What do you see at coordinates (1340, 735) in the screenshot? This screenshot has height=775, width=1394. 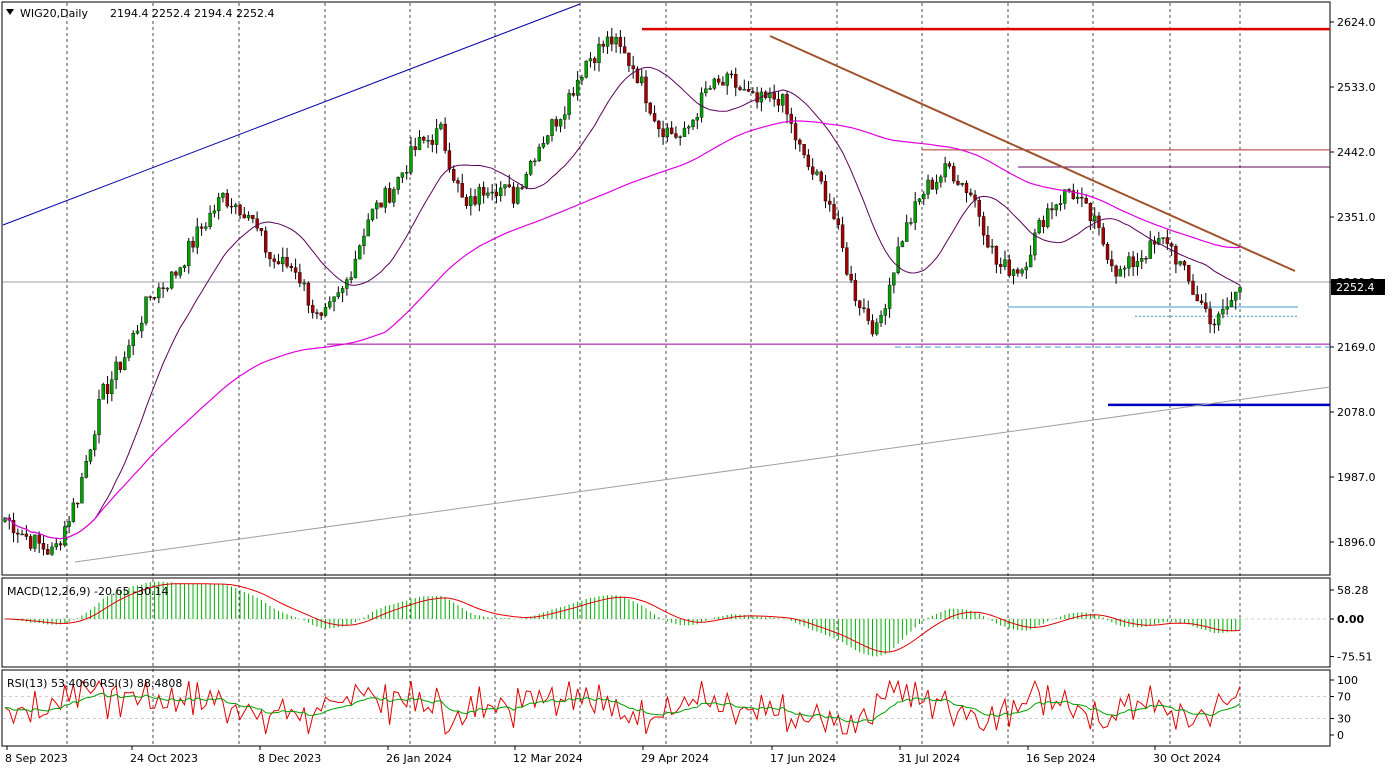 I see `rsi-tick-label: 0` at bounding box center [1340, 735].